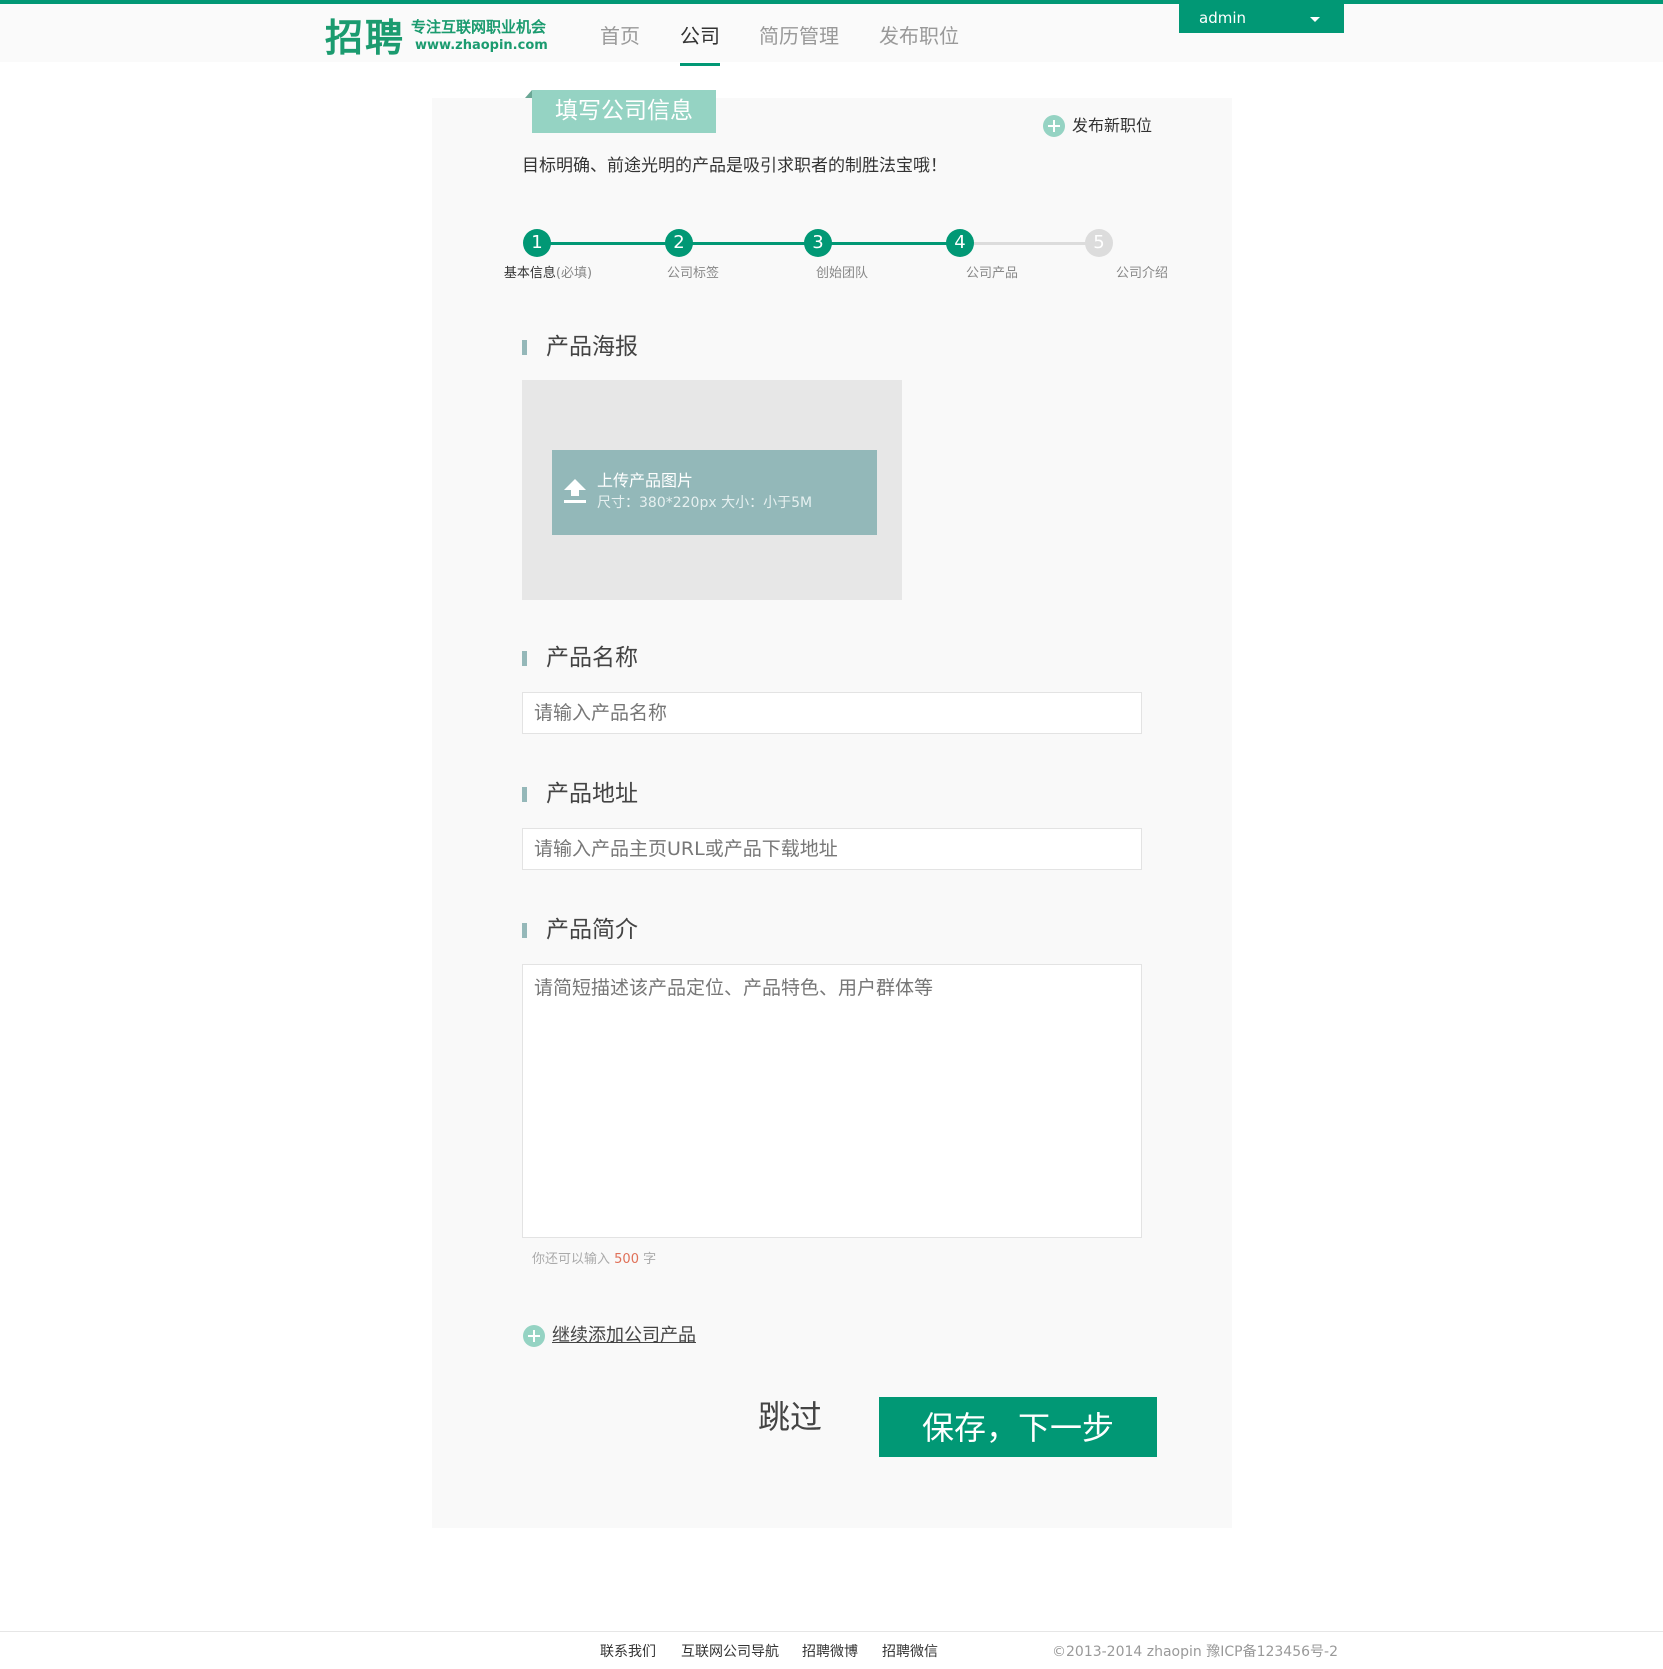  Describe the element at coordinates (1261, 18) in the screenshot. I see `user-menu: admin` at that location.